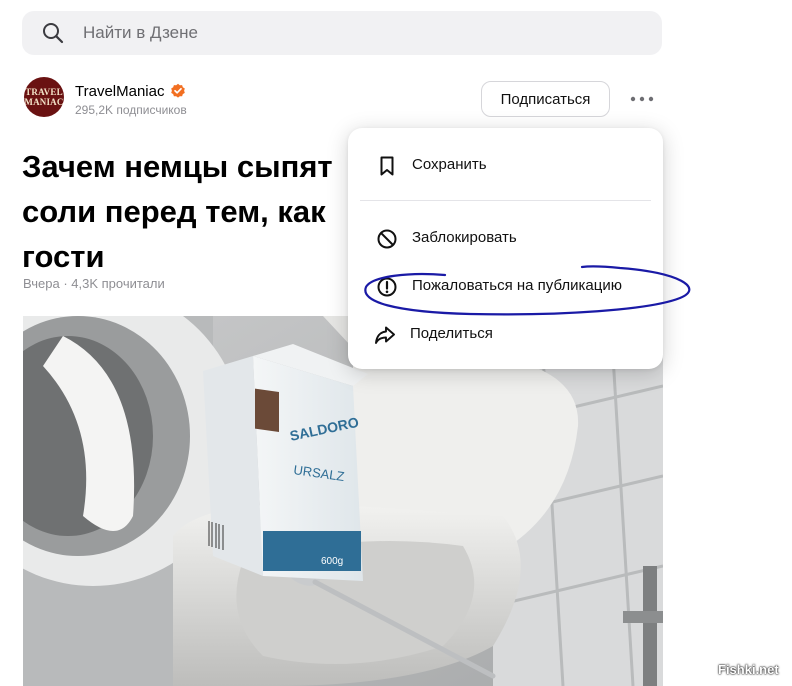 The image size is (792, 686). I want to click on menu-item-report: Пожаловаться на публикацию, so click(505, 287).